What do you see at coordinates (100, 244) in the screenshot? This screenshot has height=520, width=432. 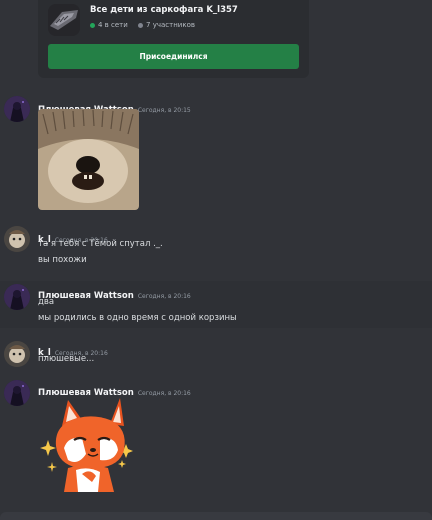 I see `message-text: та я тебя с Тёмой спутал ._.` at bounding box center [100, 244].